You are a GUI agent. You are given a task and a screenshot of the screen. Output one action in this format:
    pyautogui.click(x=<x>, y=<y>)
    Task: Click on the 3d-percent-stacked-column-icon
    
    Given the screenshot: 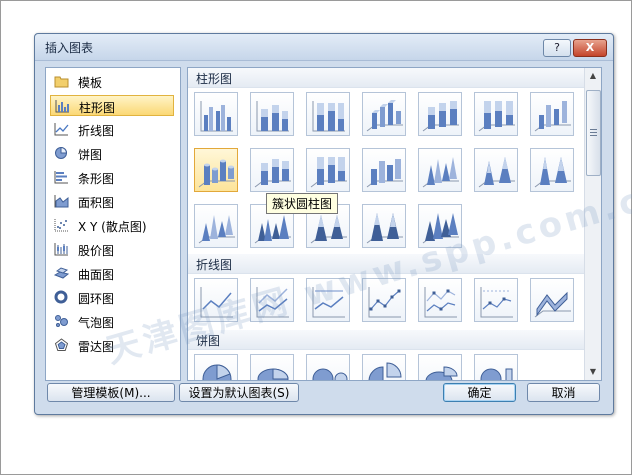 What is the action you would take?
    pyautogui.click(x=496, y=116)
    